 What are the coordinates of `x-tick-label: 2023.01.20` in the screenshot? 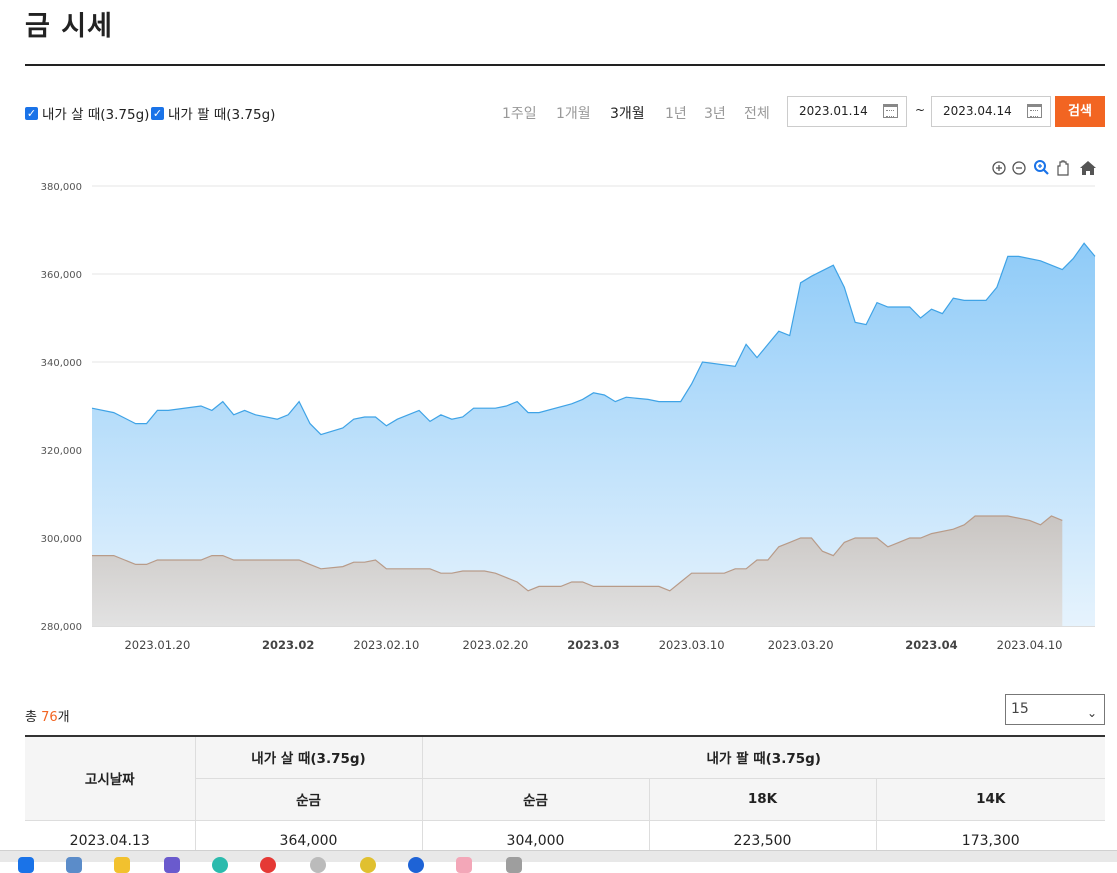 It's located at (157, 645).